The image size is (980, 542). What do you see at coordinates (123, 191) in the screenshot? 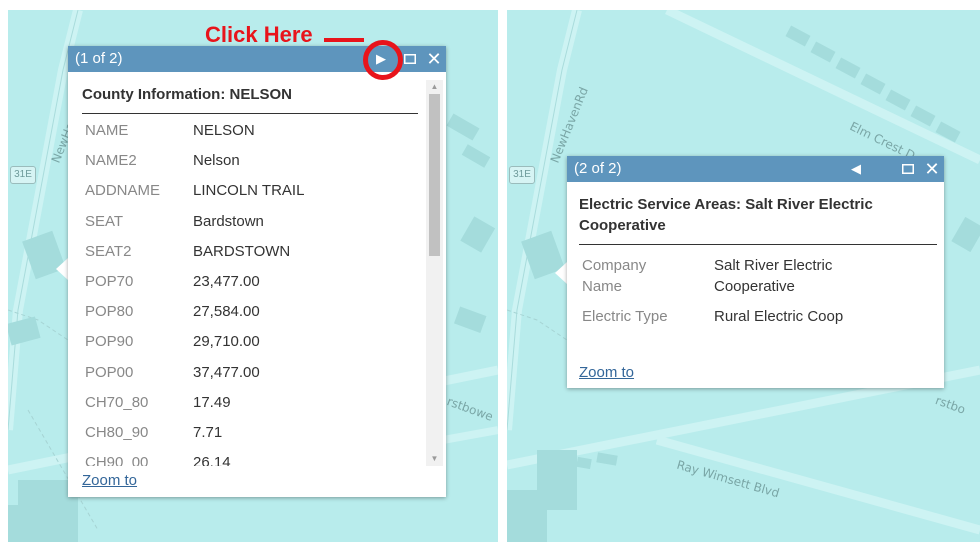
I see `attribute-key: ADDNAME` at bounding box center [123, 191].